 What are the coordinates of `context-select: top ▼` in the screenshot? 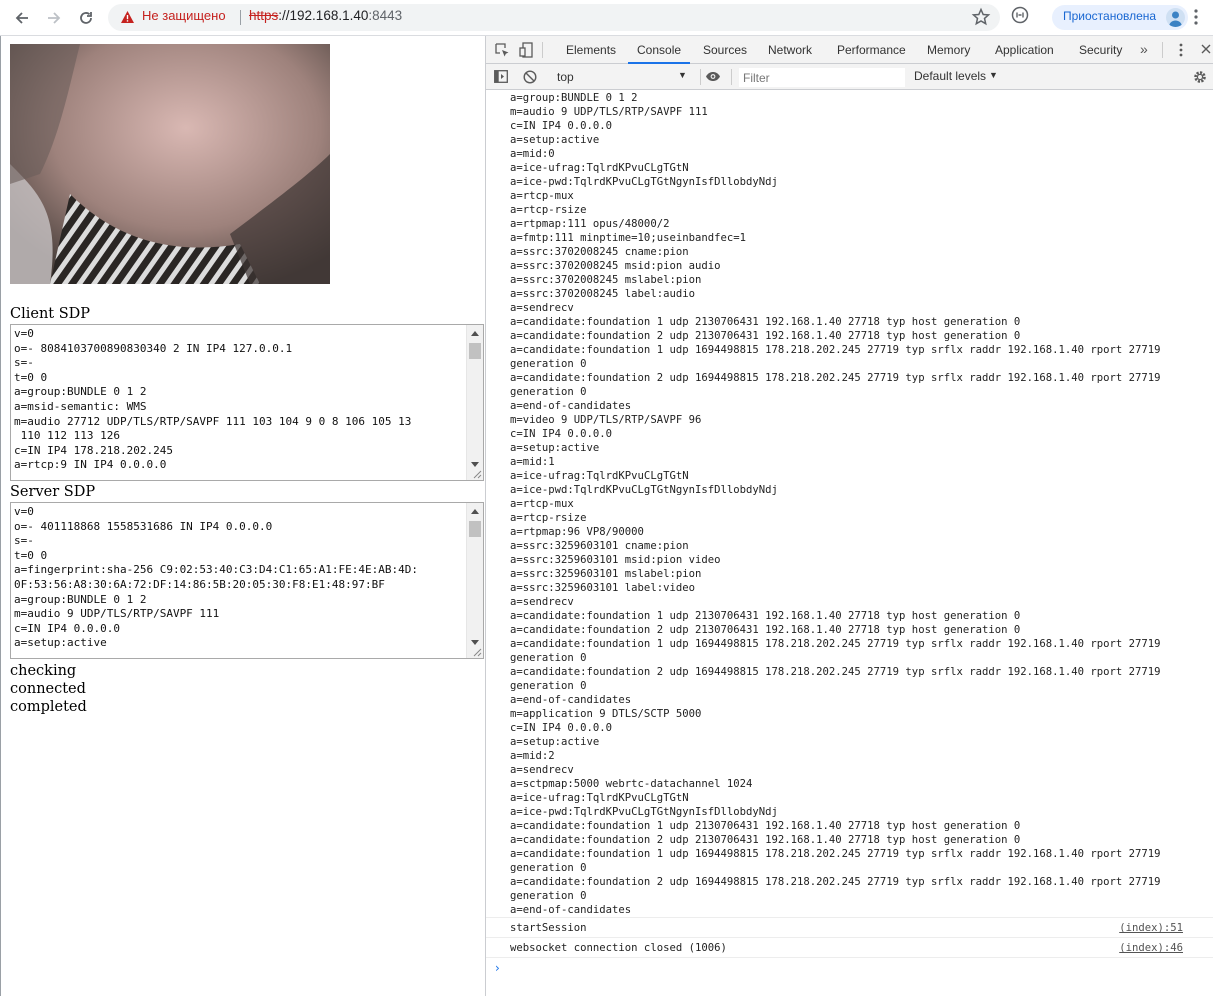 It's located at (622, 77).